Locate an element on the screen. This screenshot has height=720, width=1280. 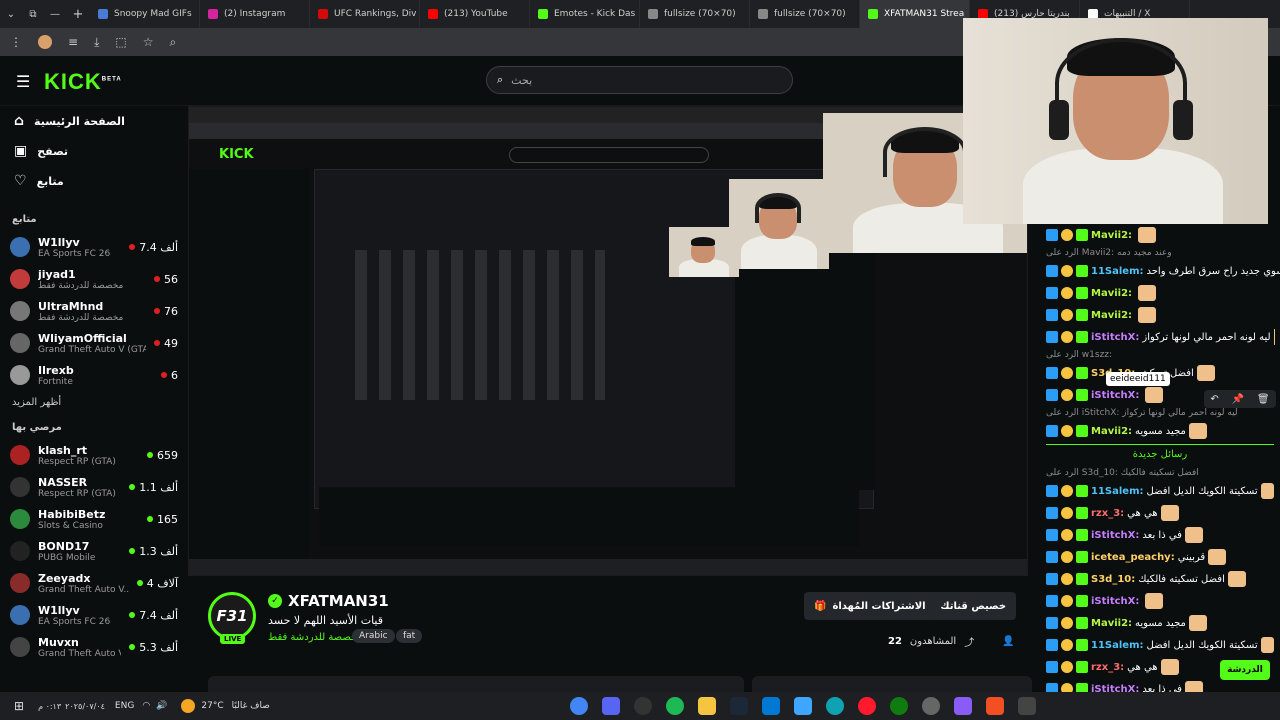
nav-item: ▣ تصفح is located at coordinates (94, 151).